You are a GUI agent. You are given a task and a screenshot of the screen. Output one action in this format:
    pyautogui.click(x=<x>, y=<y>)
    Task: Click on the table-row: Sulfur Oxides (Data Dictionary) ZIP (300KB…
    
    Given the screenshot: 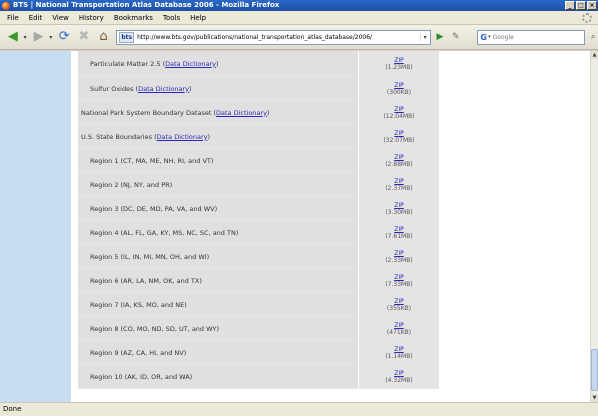 What is the action you would take?
    pyautogui.click(x=258, y=89)
    